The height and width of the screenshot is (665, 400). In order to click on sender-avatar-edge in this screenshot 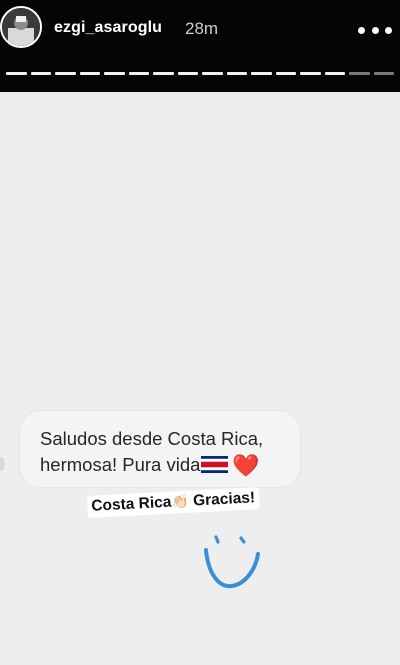, I will do `click(2, 464)`.